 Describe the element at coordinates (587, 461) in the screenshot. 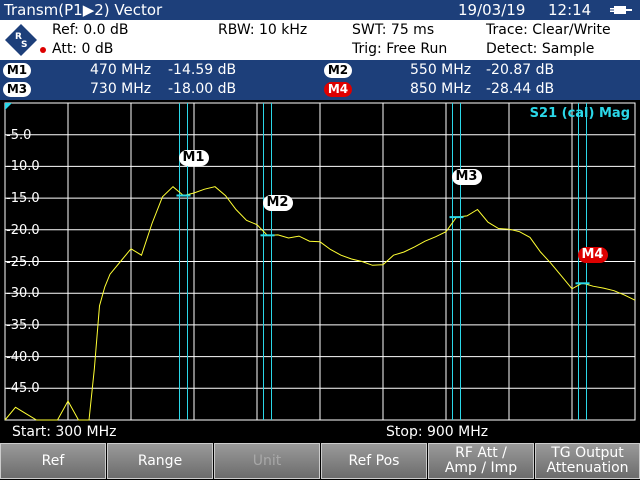

I see `softkey-tg-output: TG Output Attenuation` at that location.